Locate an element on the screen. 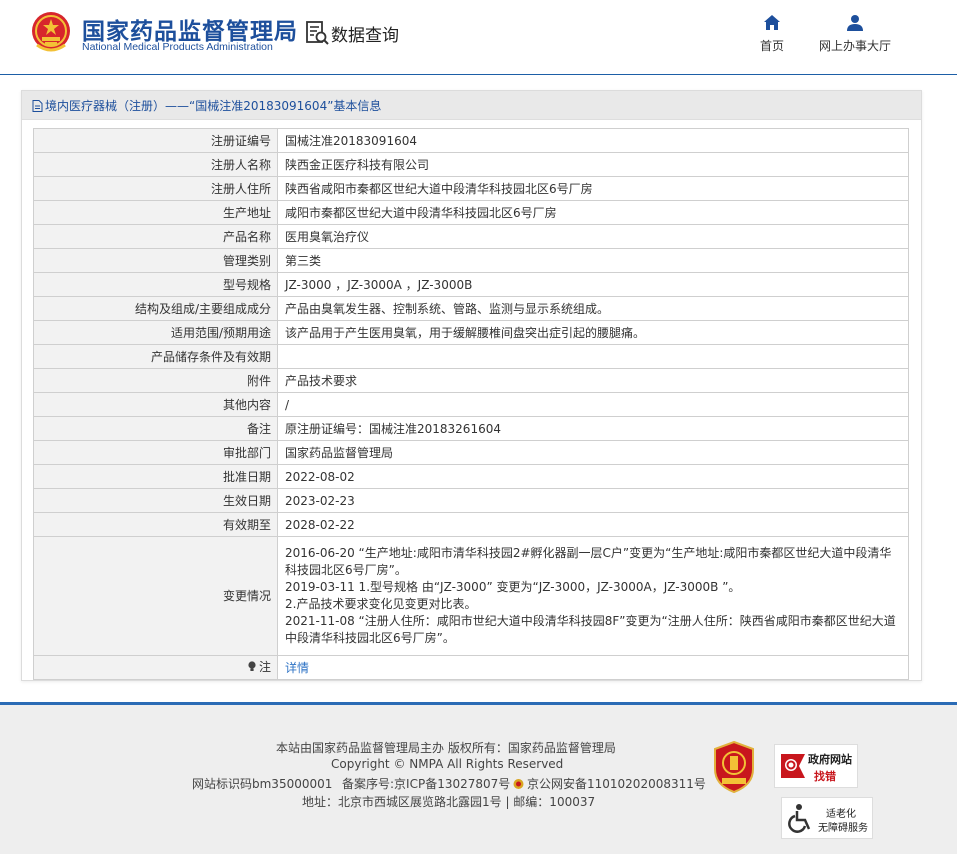 This screenshot has width=957, height=854. panel-header: 境内医疗器械（注册）——“国械注准20183091604”基本信息 is located at coordinates (471, 105).